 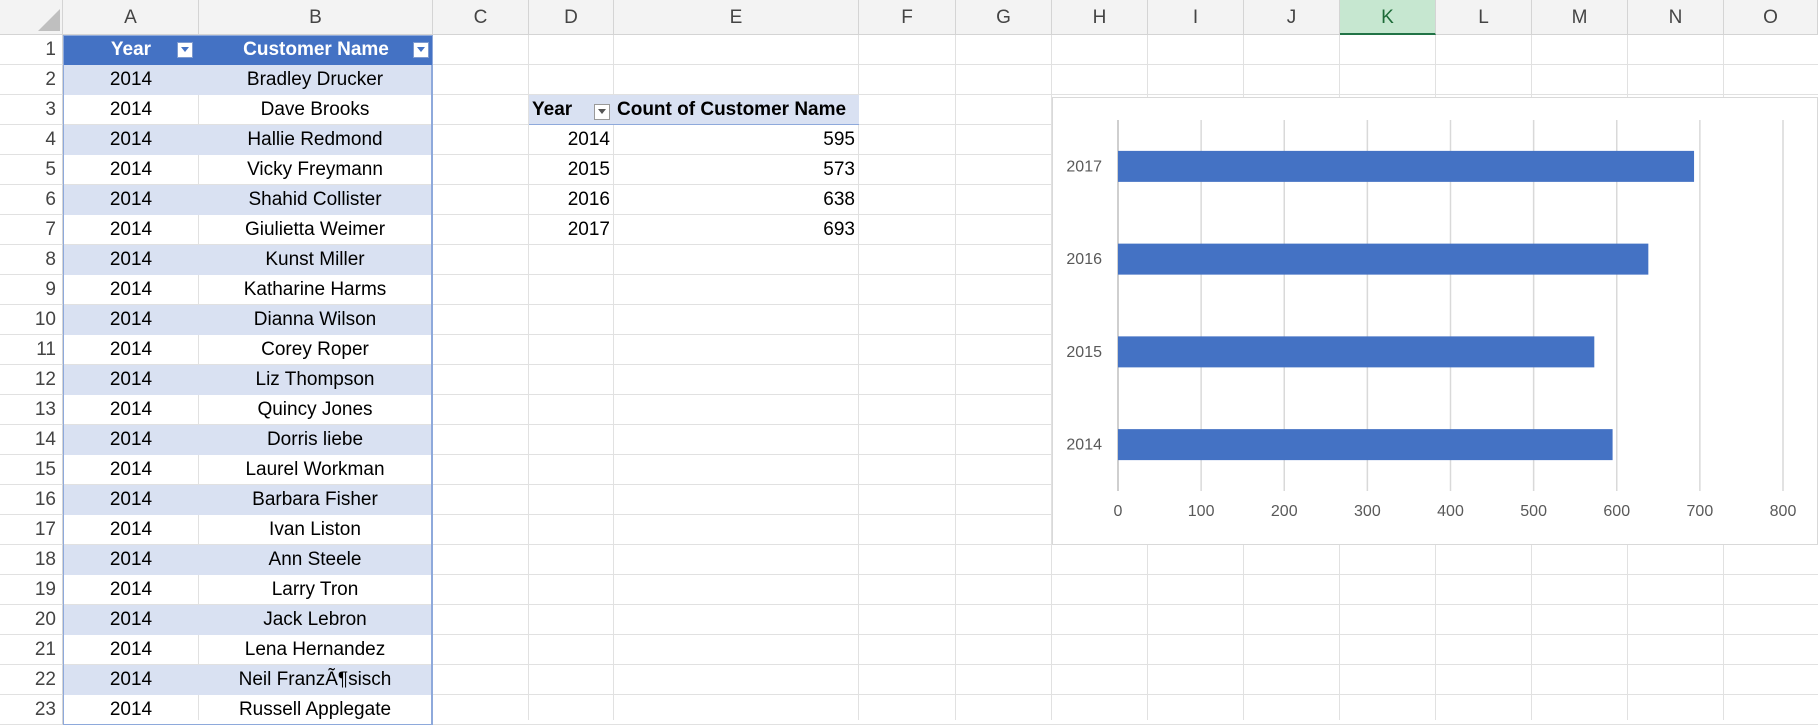 What do you see at coordinates (1004, 17) in the screenshot?
I see `column-header-g: G` at bounding box center [1004, 17].